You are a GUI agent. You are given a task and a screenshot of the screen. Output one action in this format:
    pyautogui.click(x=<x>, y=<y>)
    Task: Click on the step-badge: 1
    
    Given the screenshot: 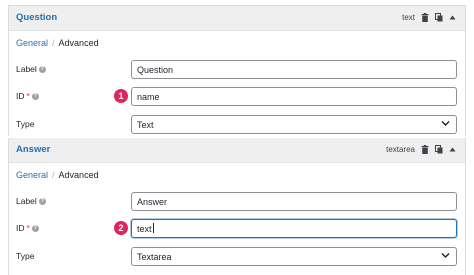 What is the action you would take?
    pyautogui.click(x=121, y=96)
    